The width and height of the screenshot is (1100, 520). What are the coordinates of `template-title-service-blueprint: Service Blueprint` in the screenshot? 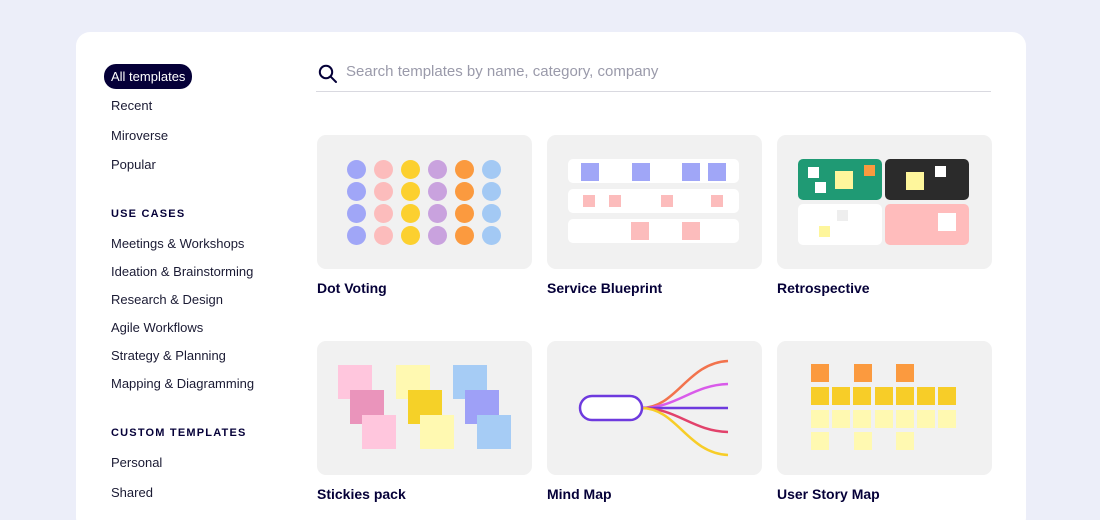 It's located at (604, 288).